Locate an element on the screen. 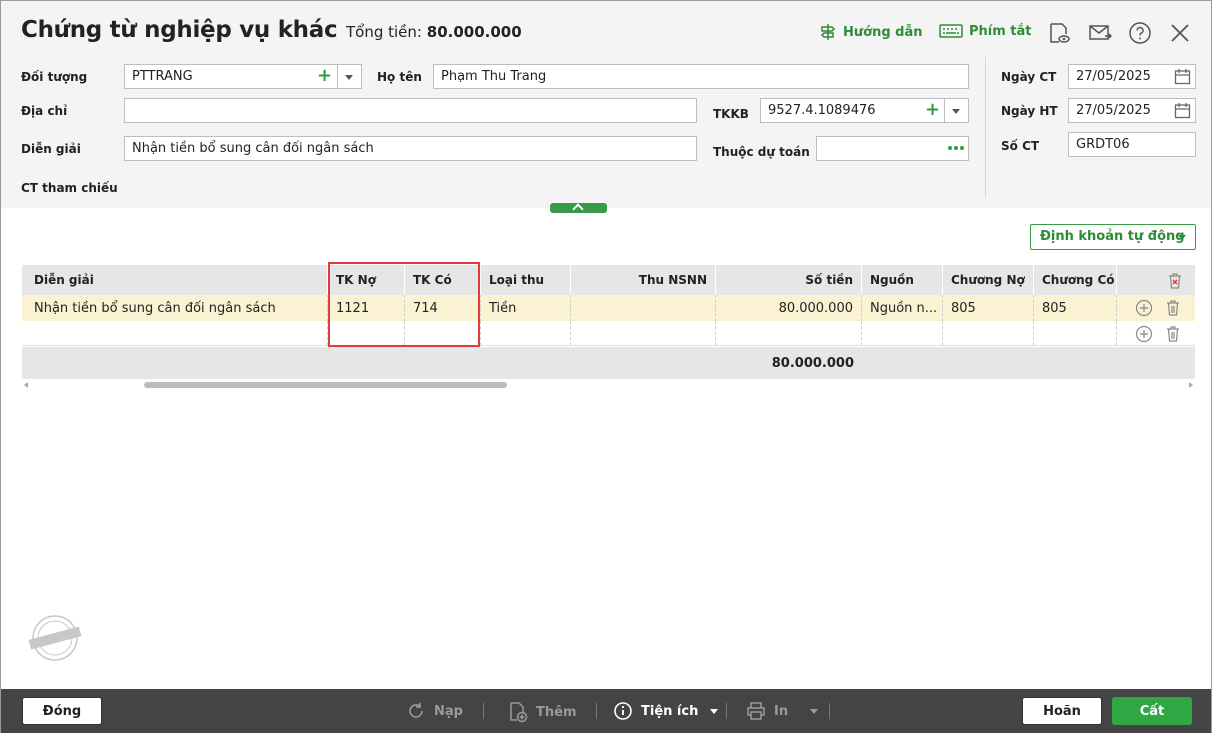  shortcut-label: Phím tắt is located at coordinates (1000, 31).